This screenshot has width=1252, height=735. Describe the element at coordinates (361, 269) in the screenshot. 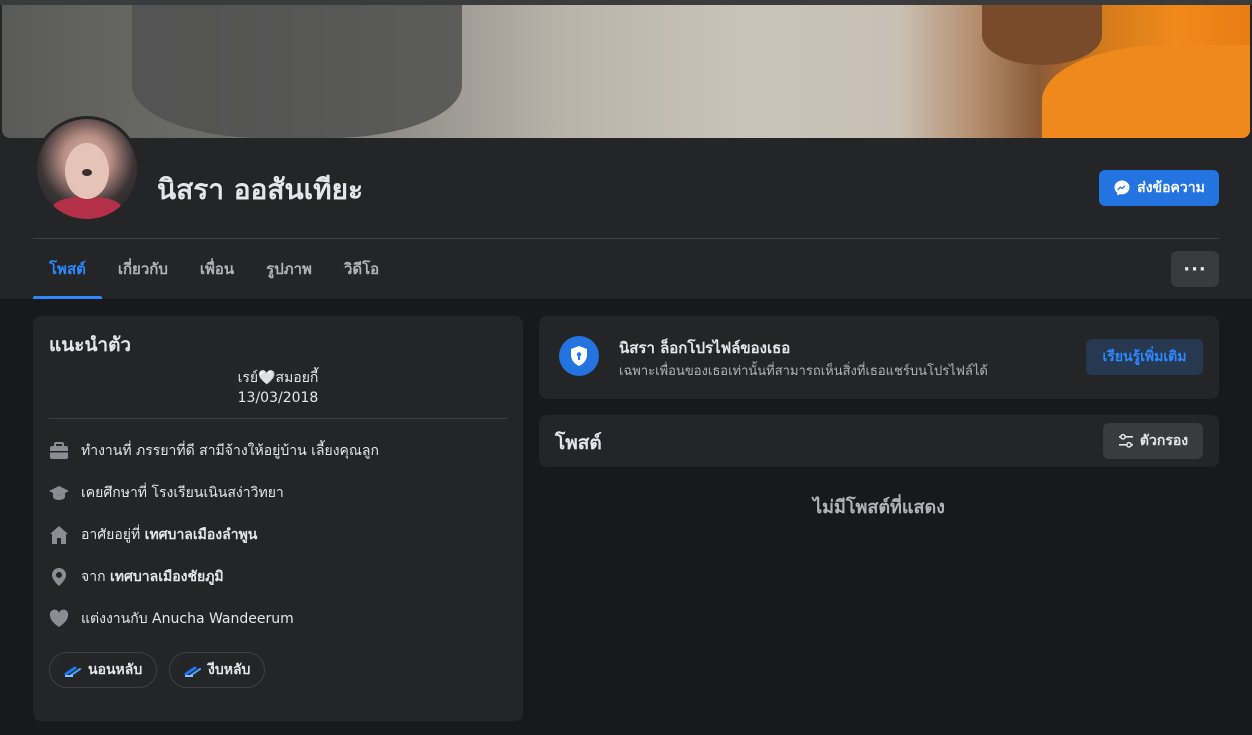

I see `tab-videos: วิดีโอ` at that location.